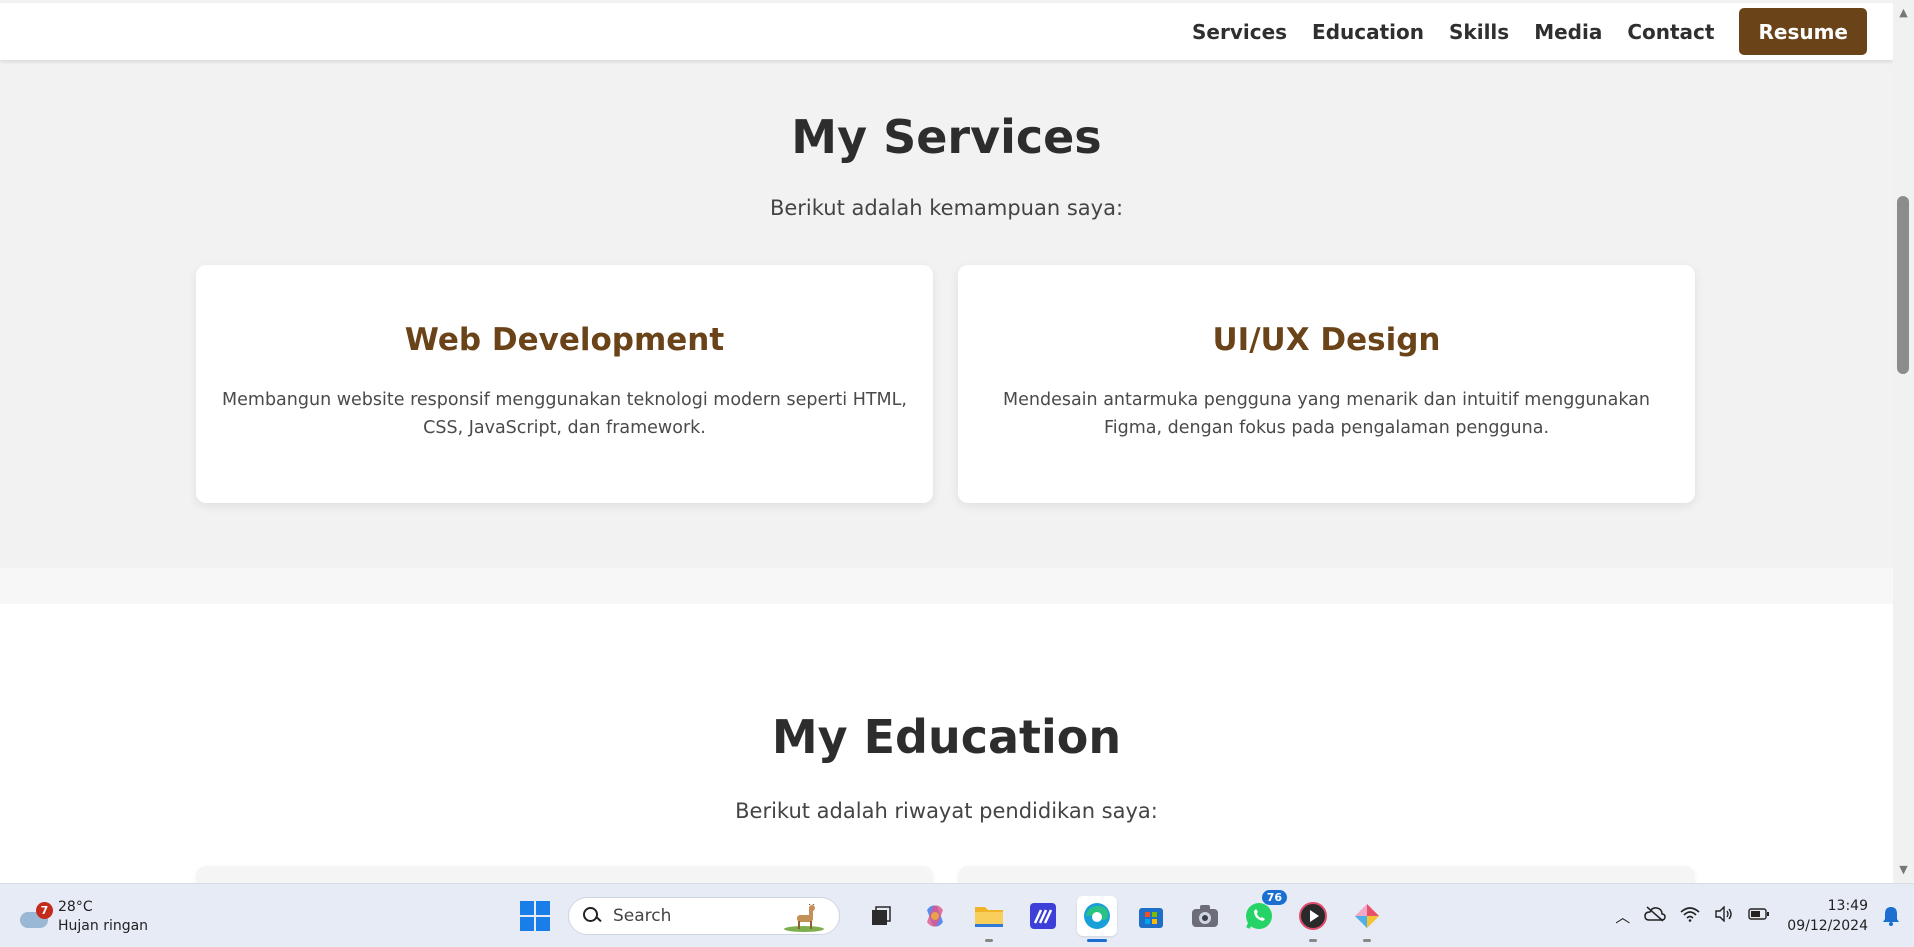  What do you see at coordinates (881, 916) in the screenshot?
I see `task-view-icon` at bounding box center [881, 916].